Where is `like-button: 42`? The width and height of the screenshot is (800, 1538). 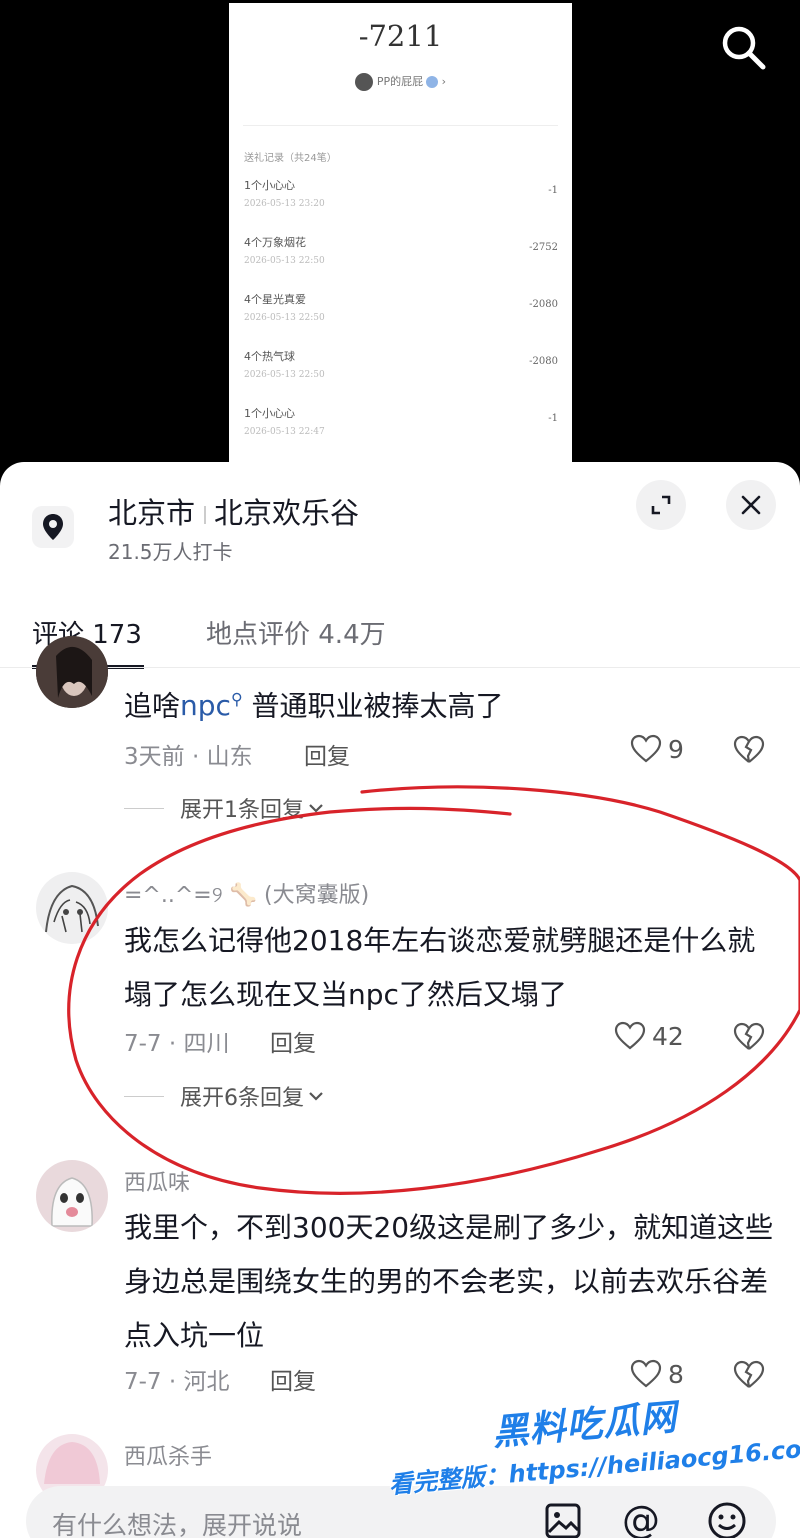
like-button: 42 is located at coordinates (649, 1036).